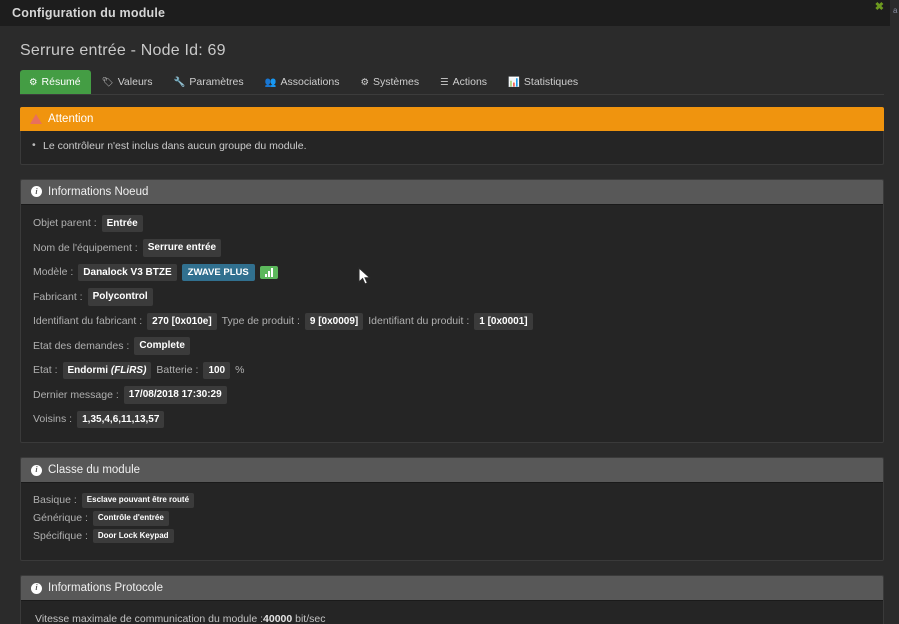 This screenshot has width=899, height=624. Describe the element at coordinates (120, 297) in the screenshot. I see `fabricant-value: Polycontrol` at that location.